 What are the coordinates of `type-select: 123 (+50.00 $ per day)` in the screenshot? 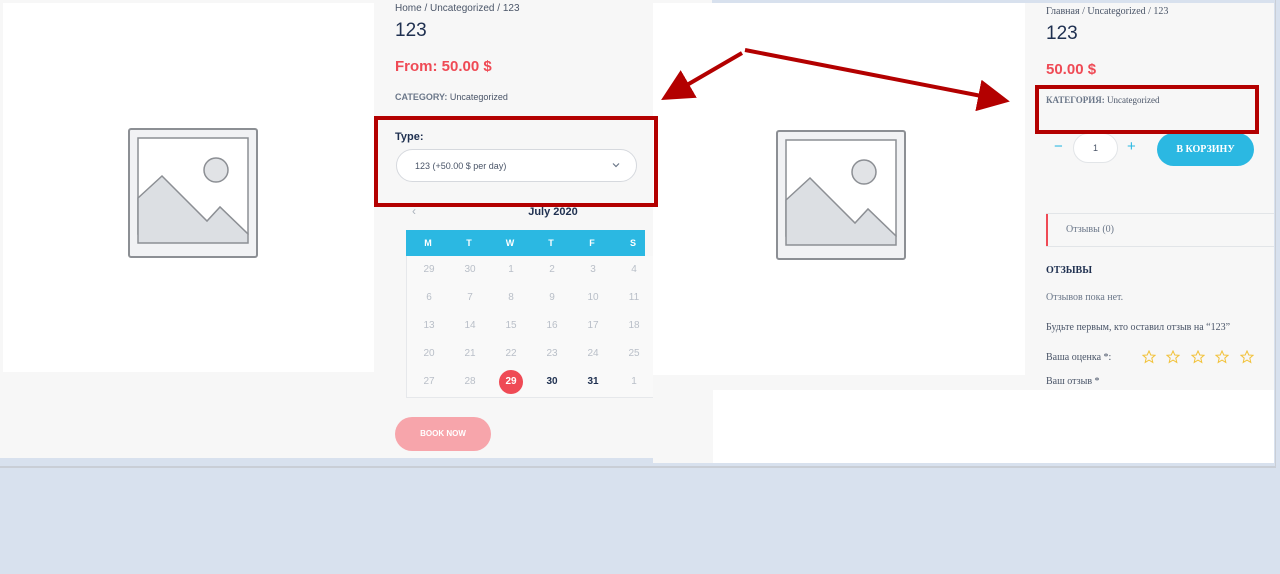 It's located at (516, 165).